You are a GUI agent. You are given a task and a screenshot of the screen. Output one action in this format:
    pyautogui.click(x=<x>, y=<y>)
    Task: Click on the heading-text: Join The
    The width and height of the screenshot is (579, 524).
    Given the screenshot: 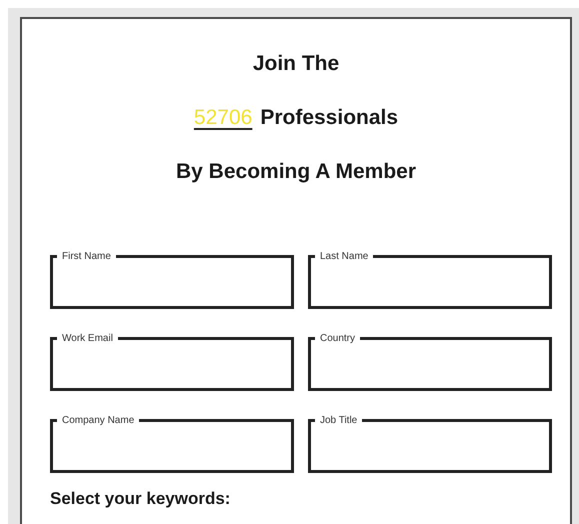 What is the action you would take?
    pyautogui.click(x=296, y=64)
    